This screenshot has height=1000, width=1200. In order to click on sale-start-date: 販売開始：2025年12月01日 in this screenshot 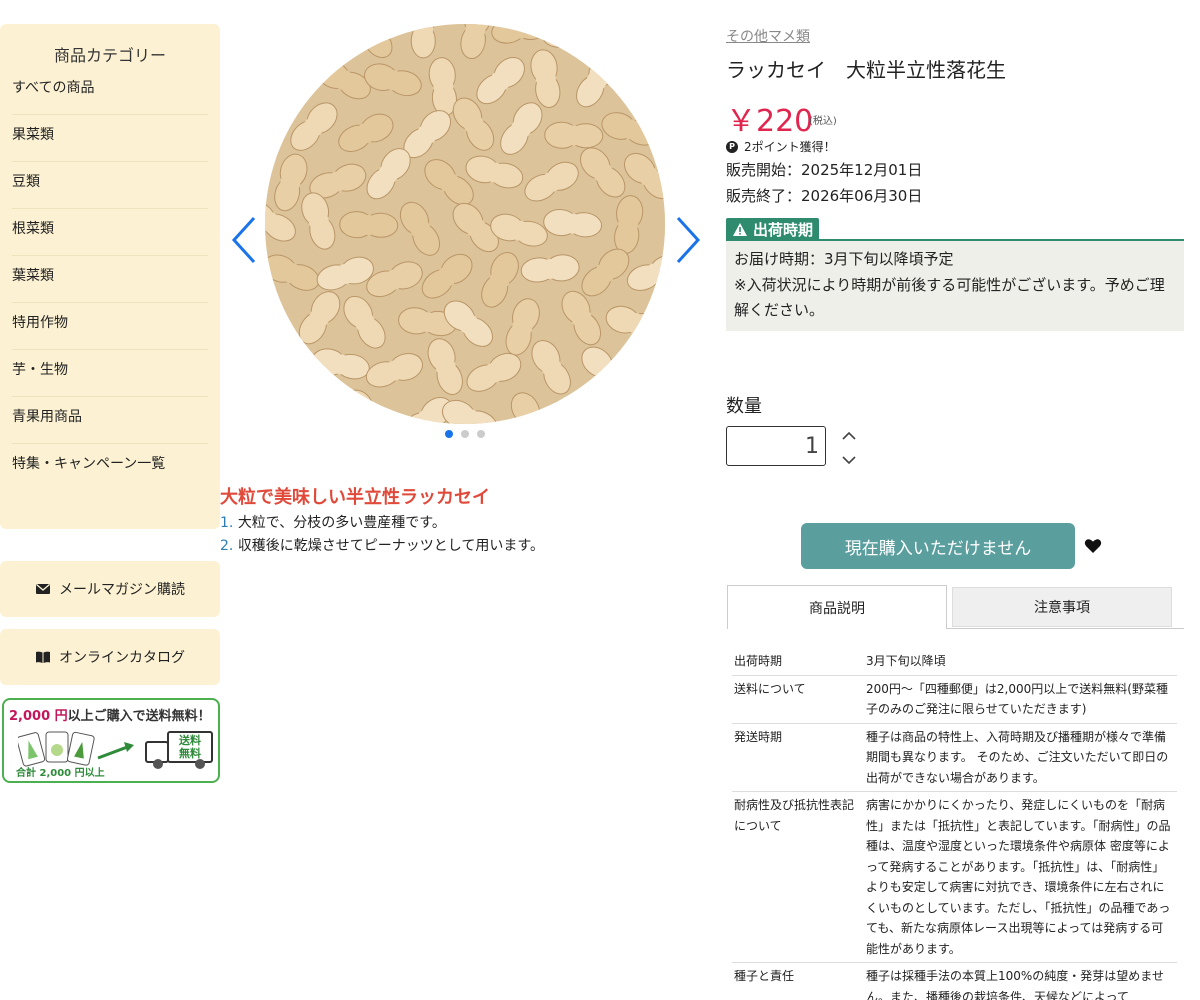, I will do `click(824, 170)`.